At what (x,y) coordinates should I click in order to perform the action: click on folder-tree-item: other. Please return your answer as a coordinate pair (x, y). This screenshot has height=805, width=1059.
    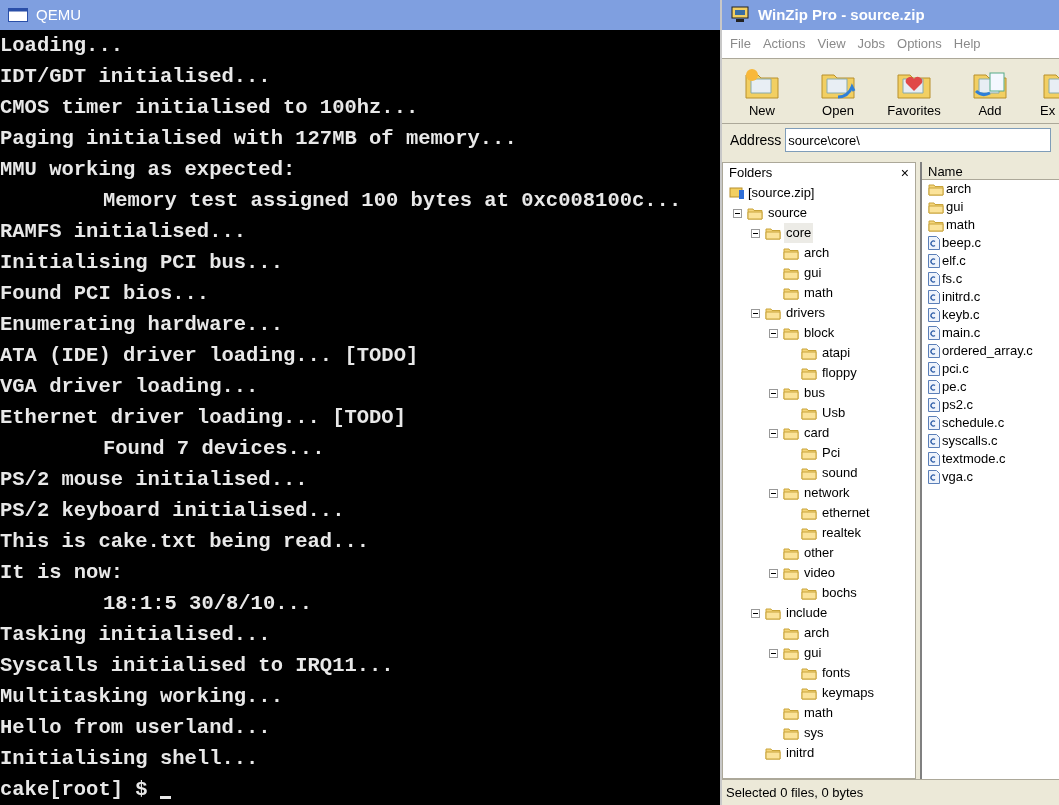
    Looking at the image, I should click on (819, 553).